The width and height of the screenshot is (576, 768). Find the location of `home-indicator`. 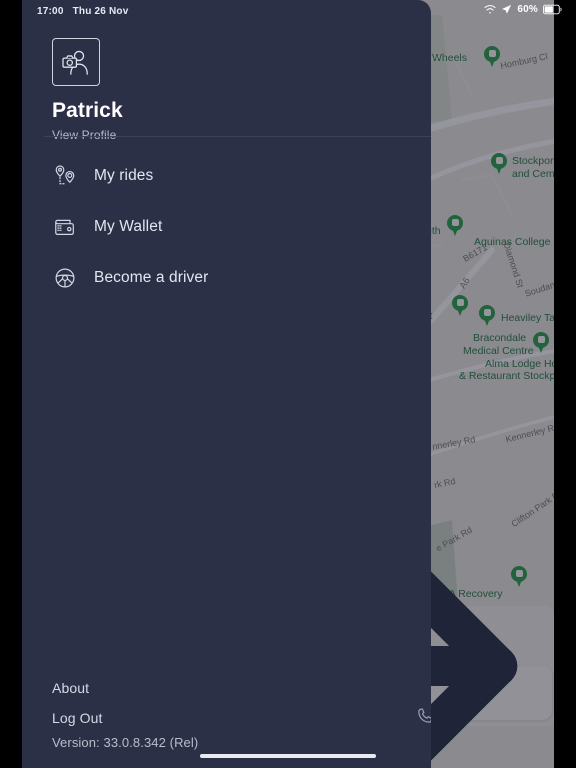

home-indicator is located at coordinates (288, 755).